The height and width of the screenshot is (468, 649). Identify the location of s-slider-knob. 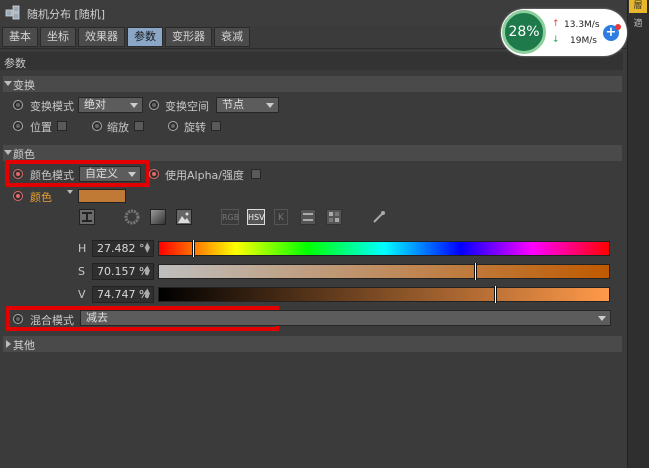
(475, 271).